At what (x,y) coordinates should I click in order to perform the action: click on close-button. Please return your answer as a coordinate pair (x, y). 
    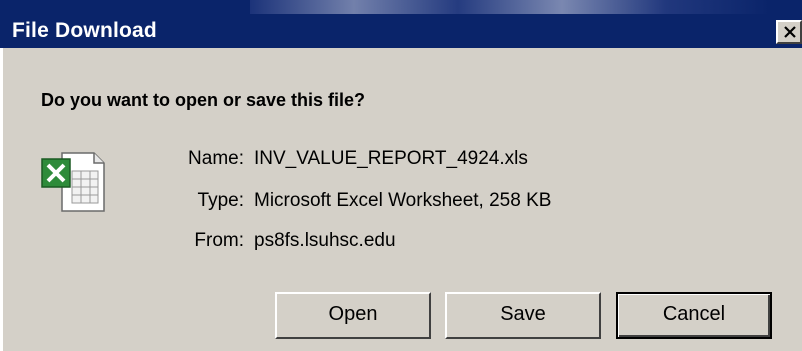
    Looking at the image, I should click on (789, 32).